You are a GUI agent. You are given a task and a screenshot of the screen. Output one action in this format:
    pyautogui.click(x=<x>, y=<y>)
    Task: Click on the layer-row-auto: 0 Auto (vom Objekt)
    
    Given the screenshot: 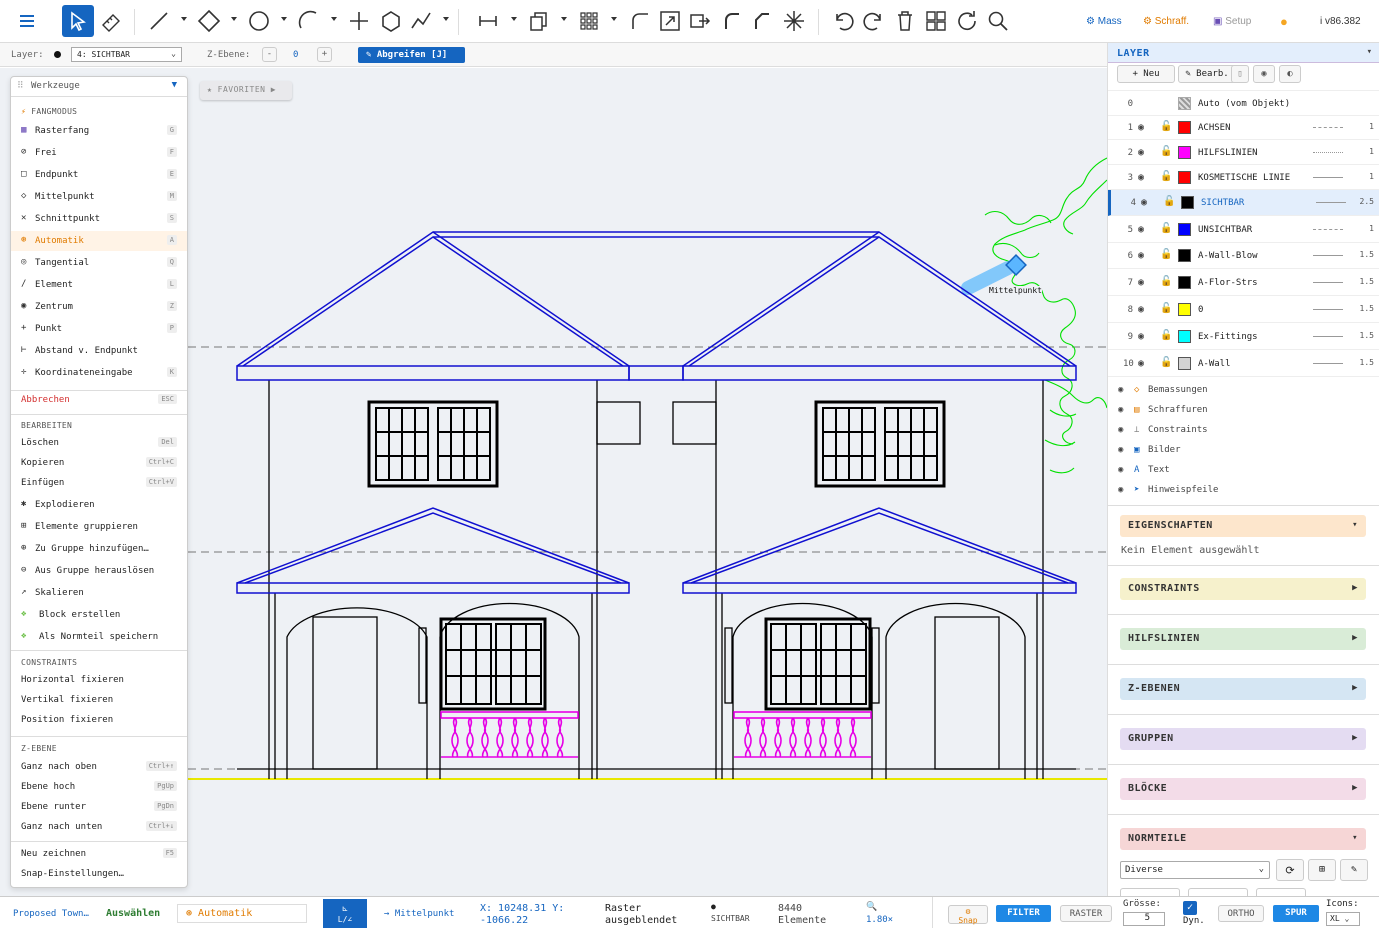 What is the action you would take?
    pyautogui.click(x=1243, y=103)
    